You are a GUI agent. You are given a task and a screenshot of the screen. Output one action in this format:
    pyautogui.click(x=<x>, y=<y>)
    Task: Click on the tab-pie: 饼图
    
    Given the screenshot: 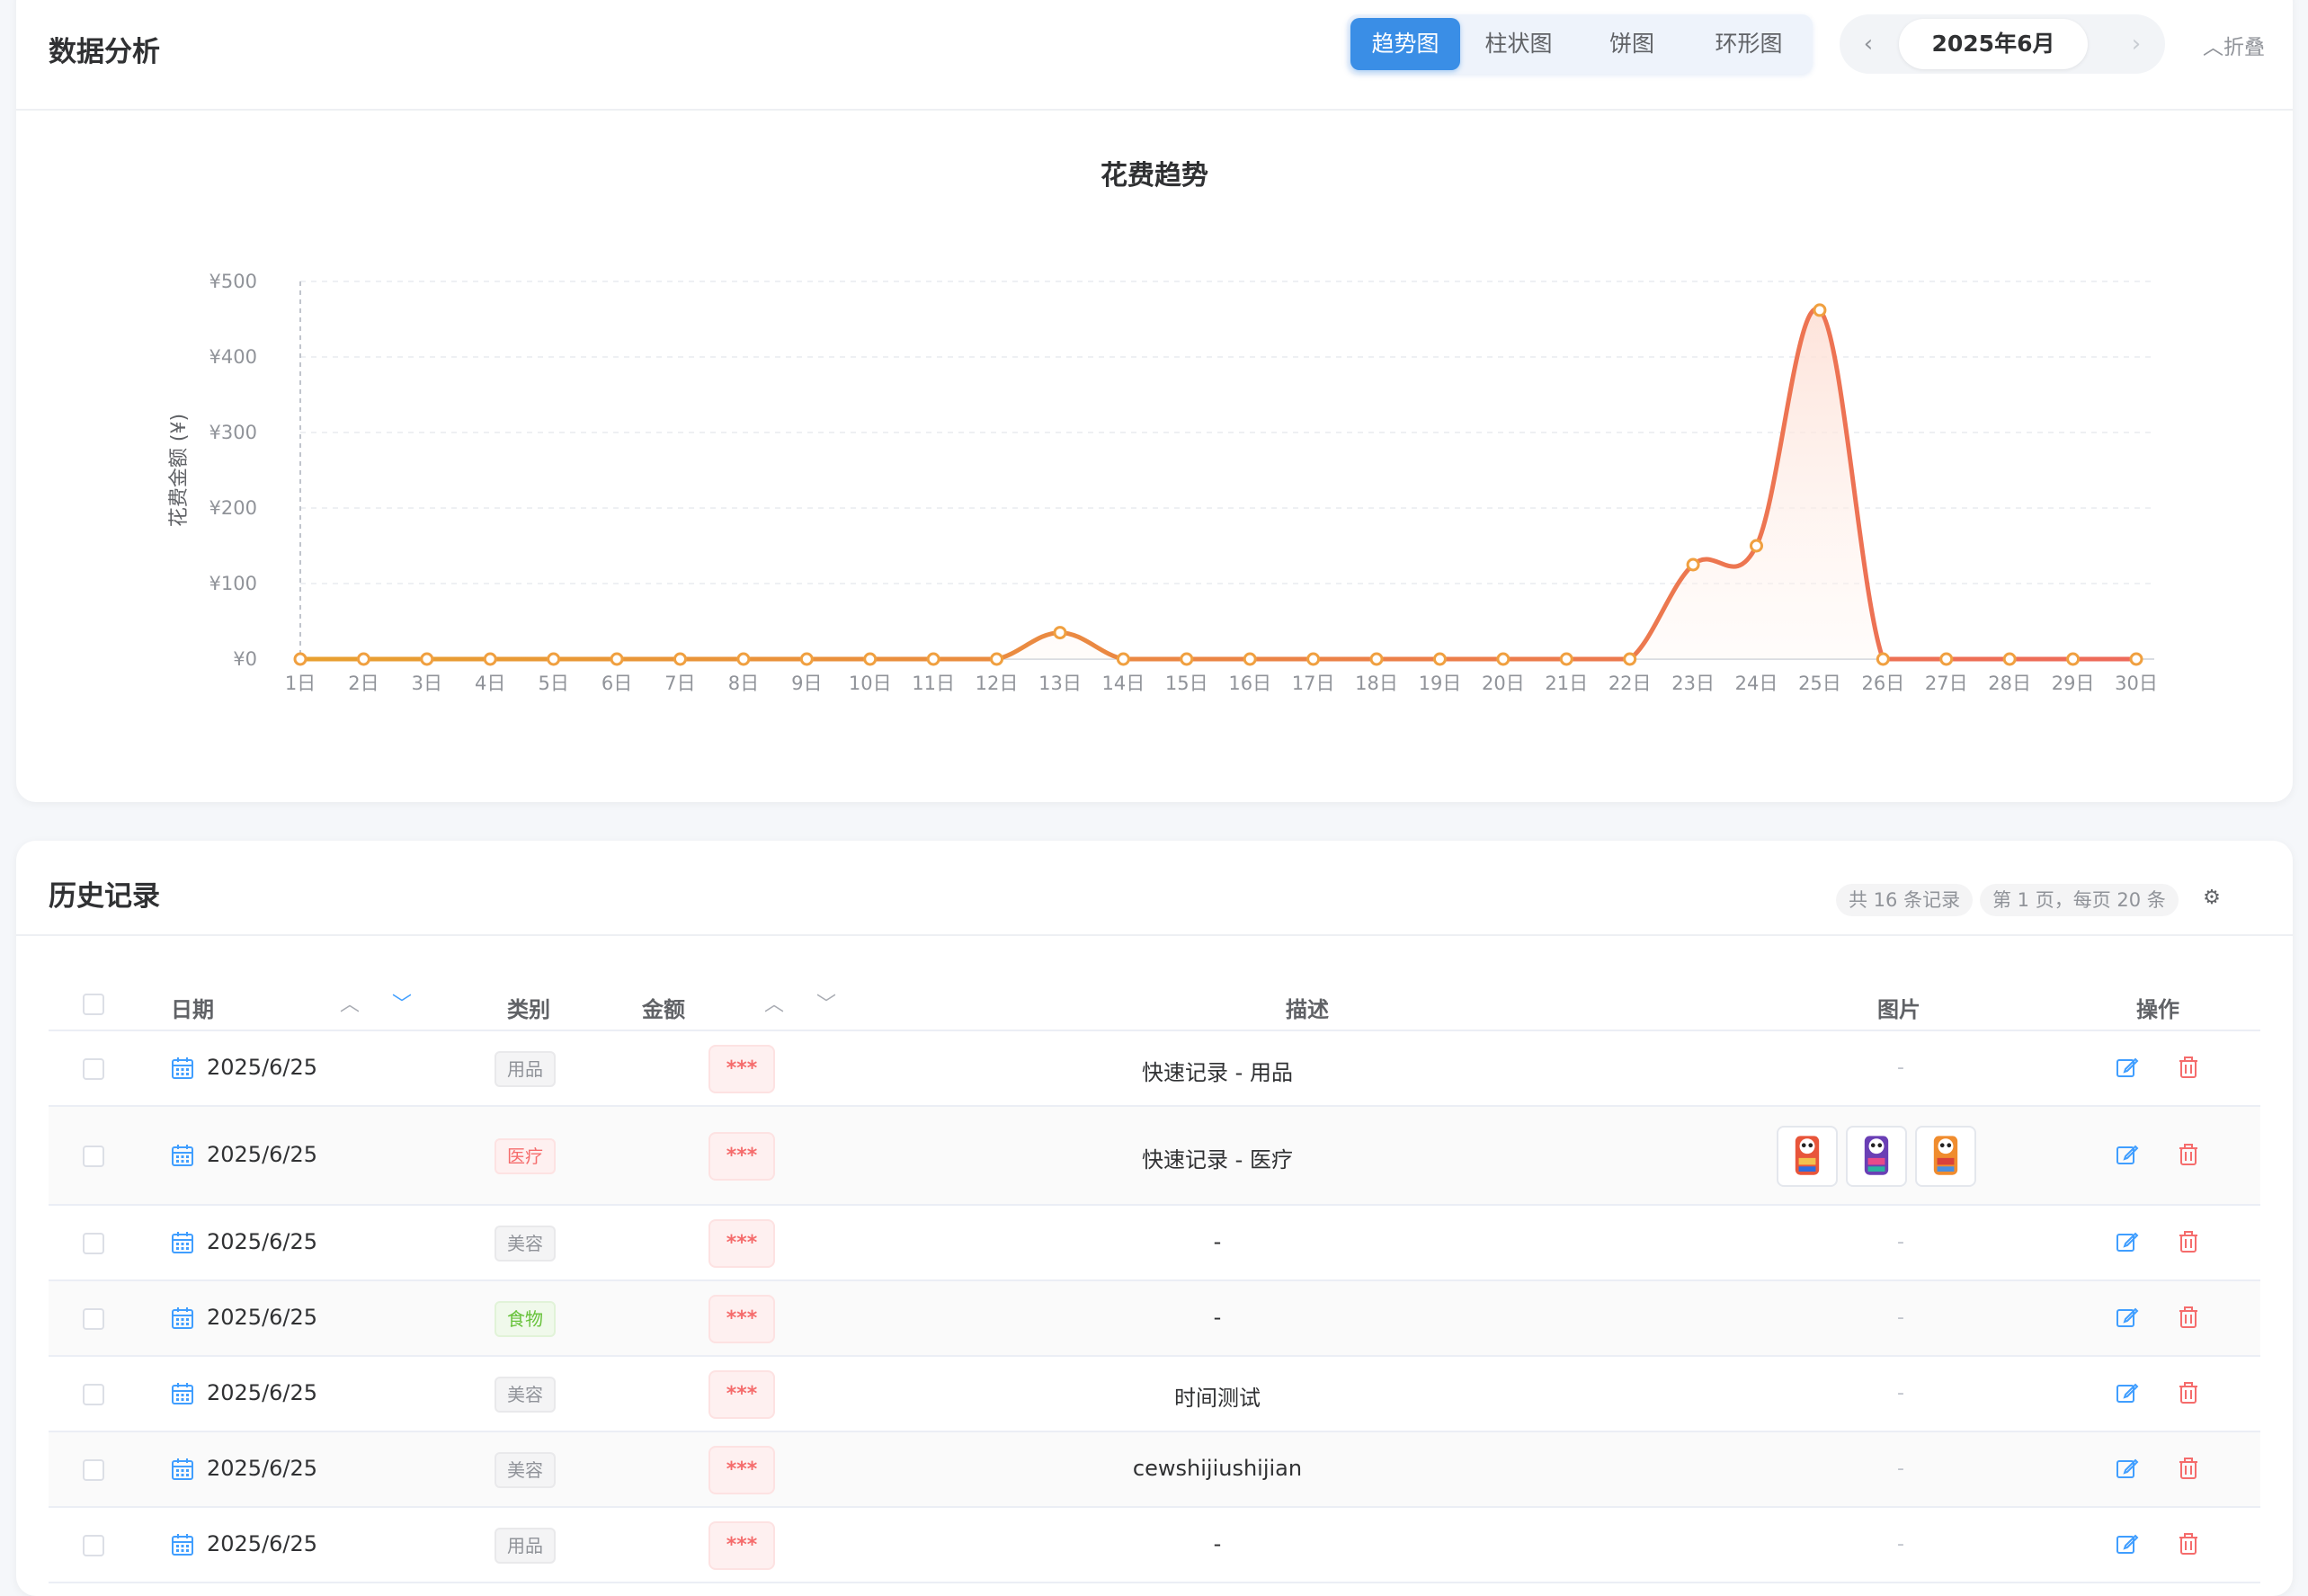 What is the action you would take?
    pyautogui.click(x=1632, y=44)
    